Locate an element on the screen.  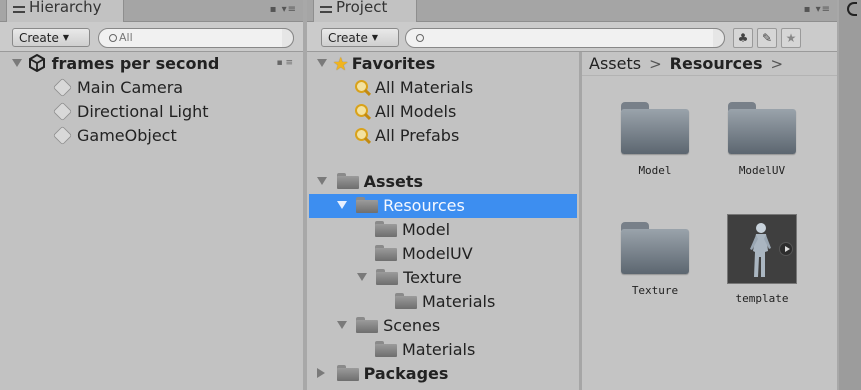
project-tabbar: Project ▪ ▾≡ is located at coordinates (572, 11).